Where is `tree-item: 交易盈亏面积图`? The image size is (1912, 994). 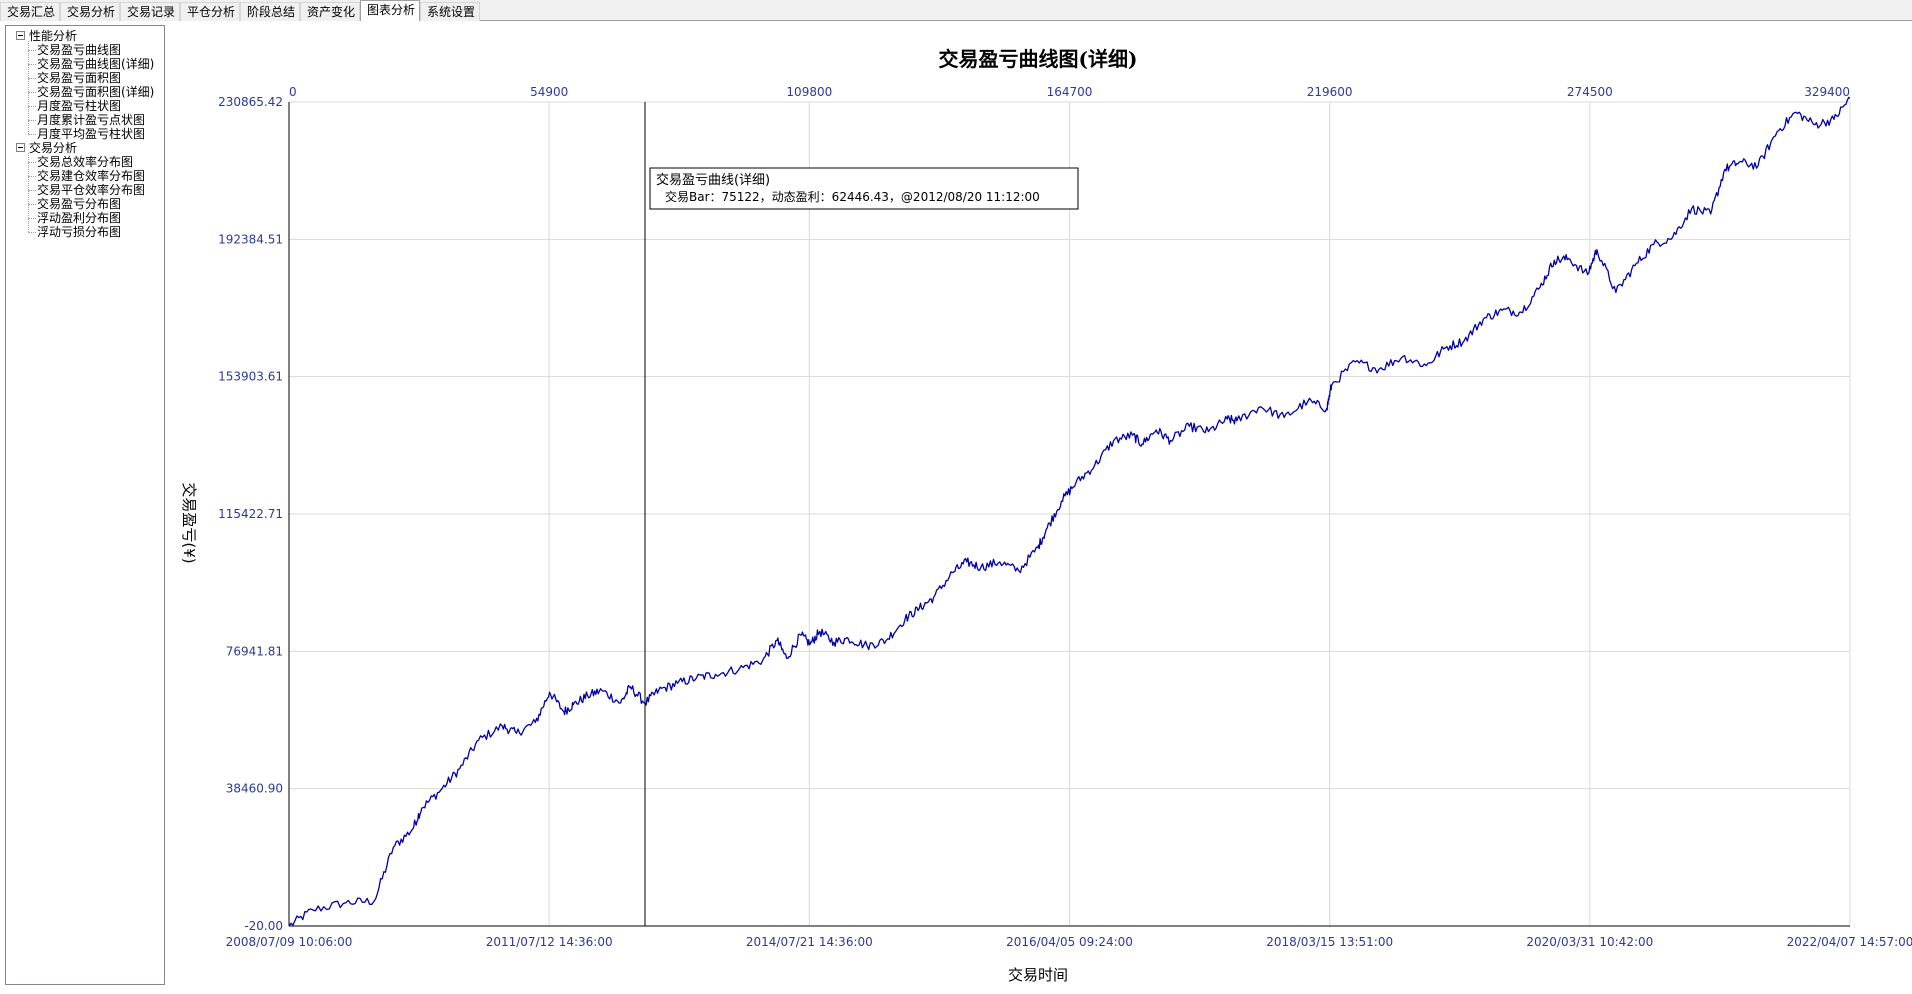
tree-item: 交易盈亏面积图 is located at coordinates (79, 78).